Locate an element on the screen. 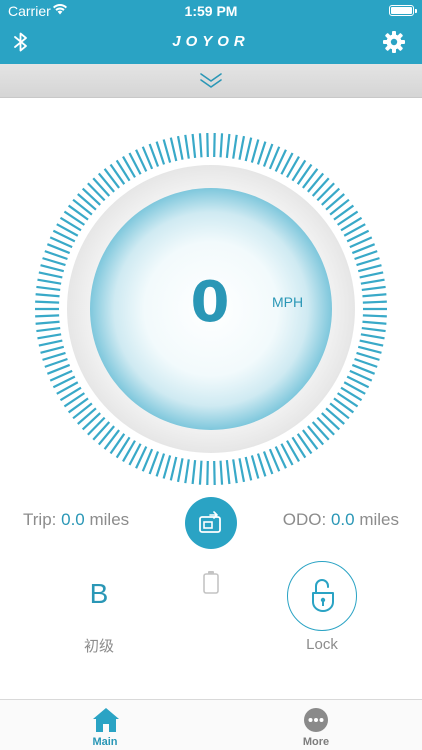  odo-value: 0.0 is located at coordinates (342, 519).